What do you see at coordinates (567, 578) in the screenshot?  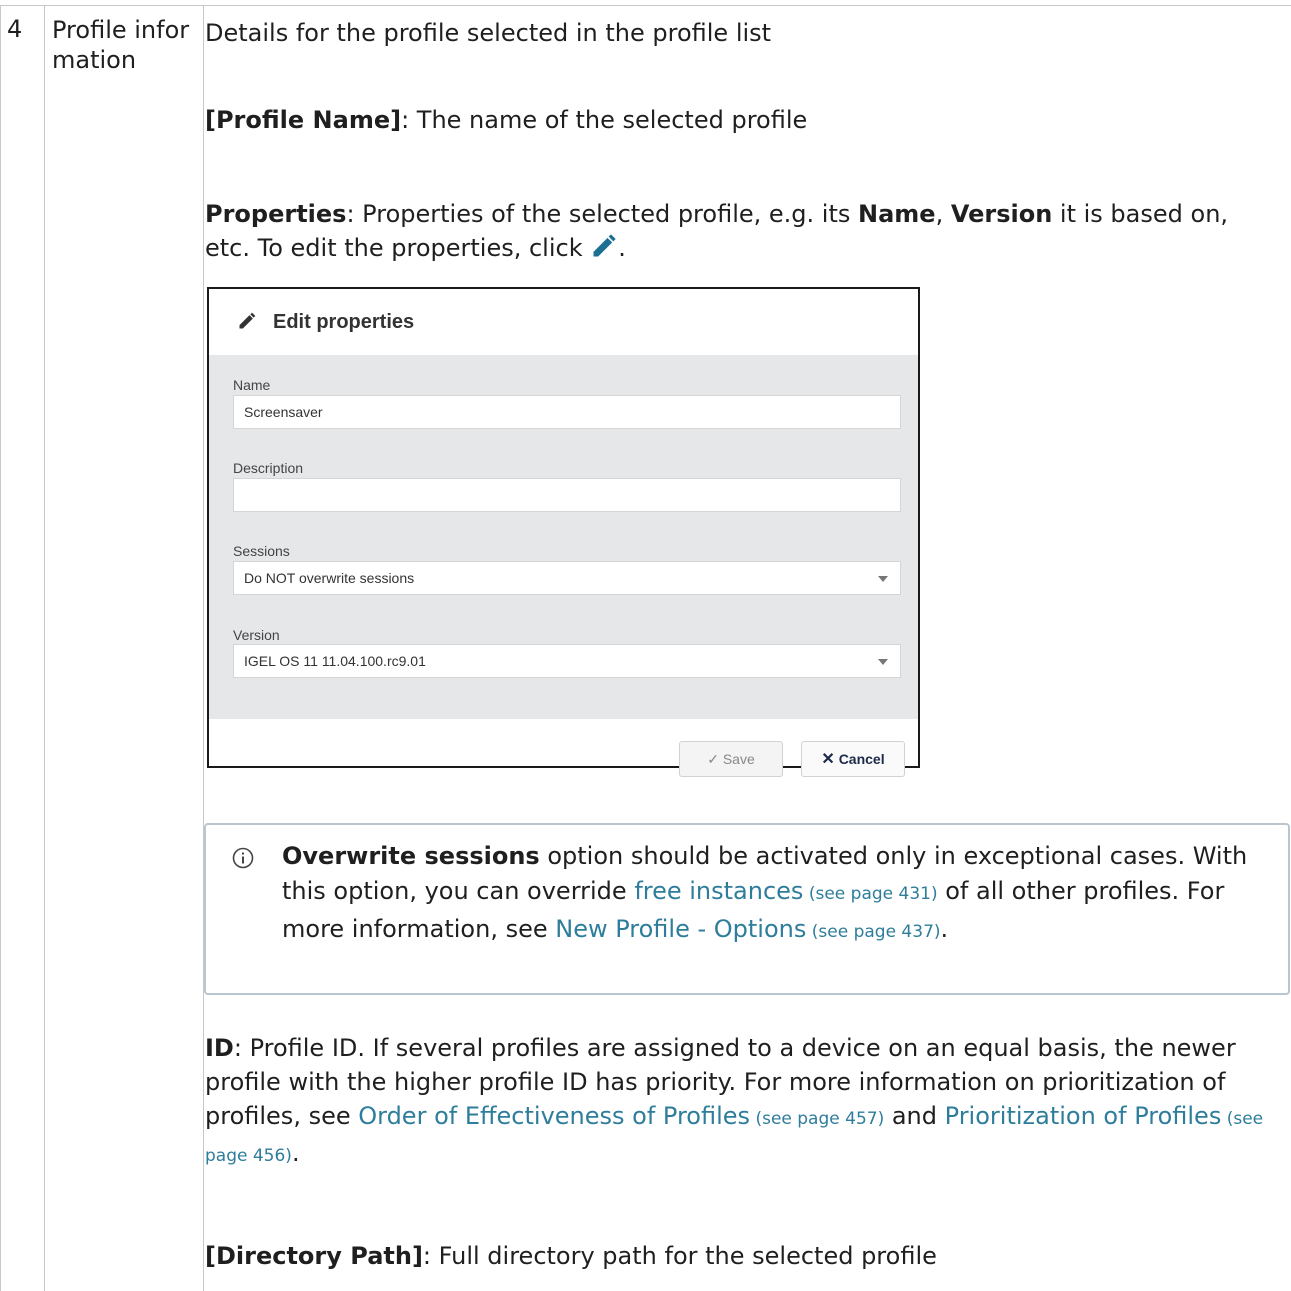 I see `sessions-select: Do NOT overwrite sessions` at bounding box center [567, 578].